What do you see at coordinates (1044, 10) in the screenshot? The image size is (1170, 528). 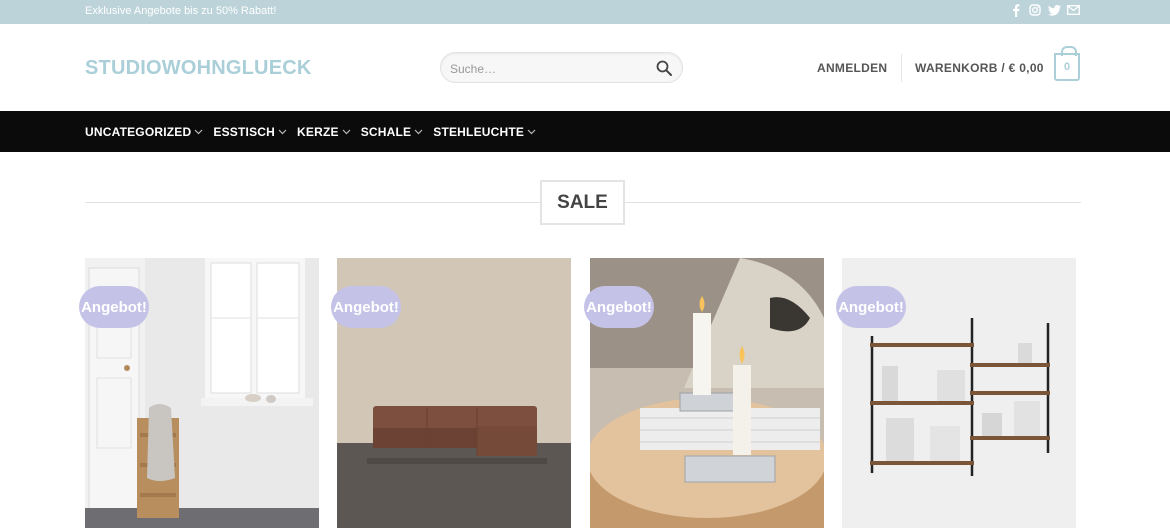 I see `social-links` at bounding box center [1044, 10].